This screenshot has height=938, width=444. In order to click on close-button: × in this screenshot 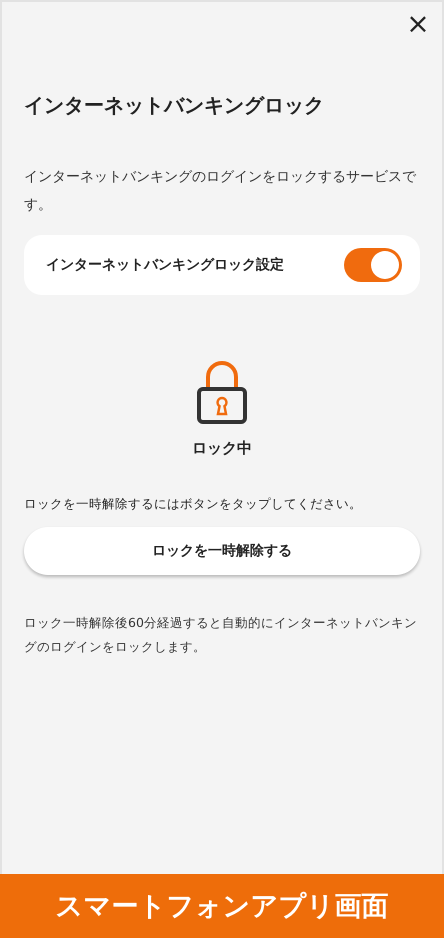, I will do `click(418, 24)`.